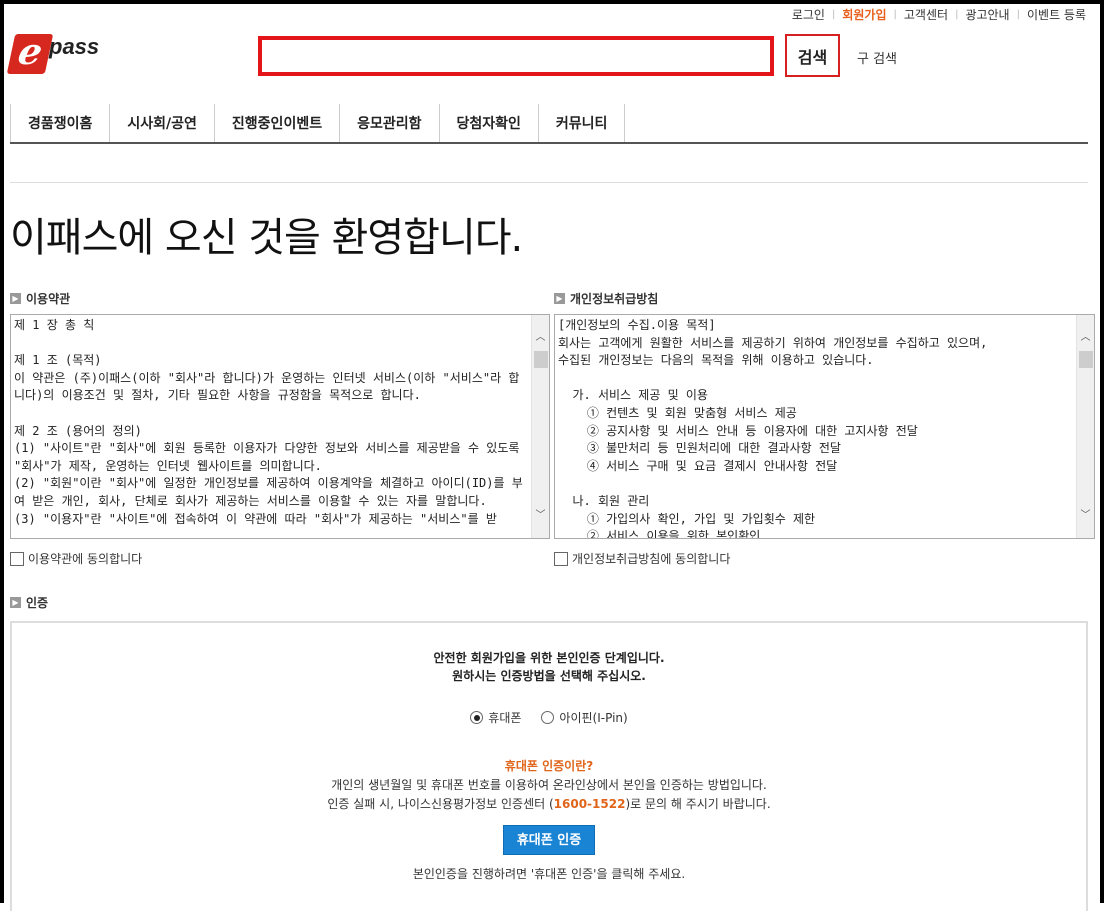 This screenshot has height=911, width=1104. I want to click on utility-links: 로그인 | 회원가입 | 고객센터 | 광고안내 | 이벤트 등록, so click(939, 14).